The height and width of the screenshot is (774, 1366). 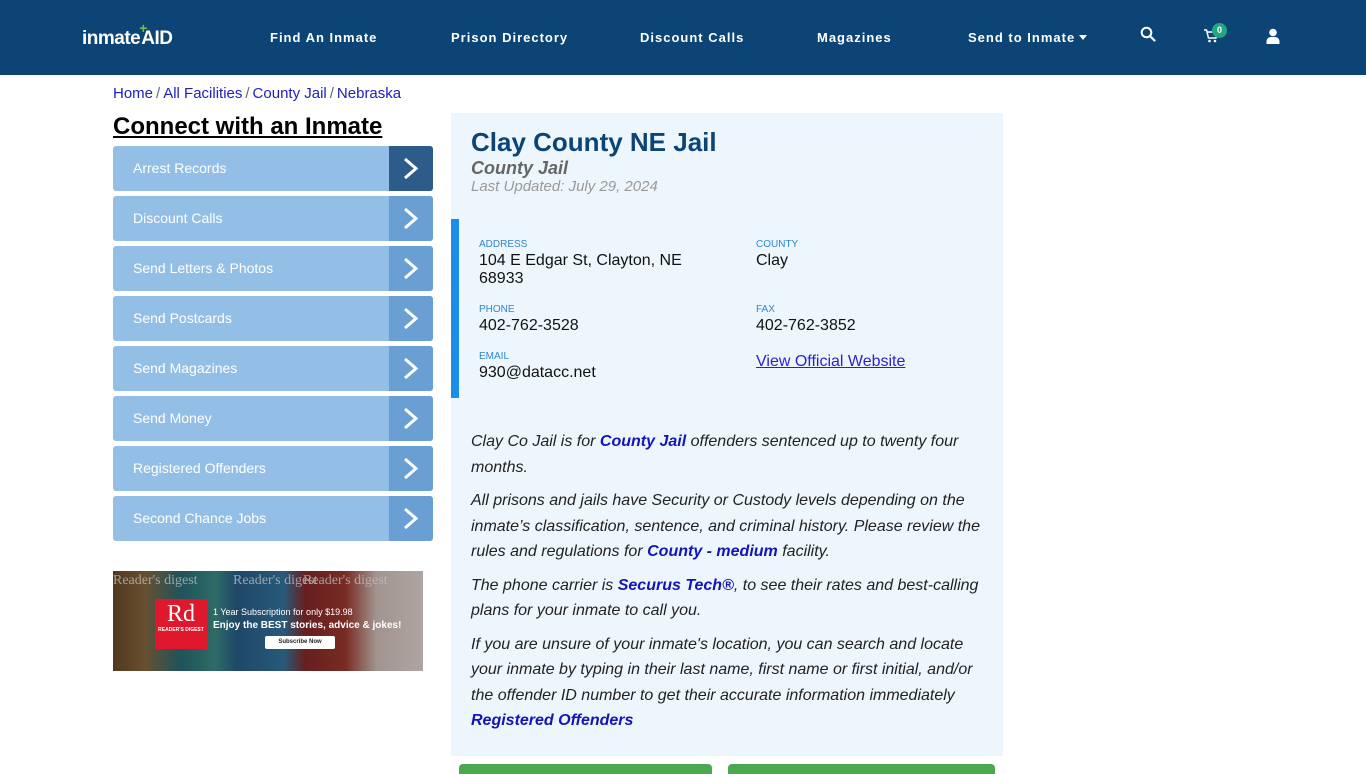 I want to click on county-field: COUNTY Clay, so click(x=777, y=254).